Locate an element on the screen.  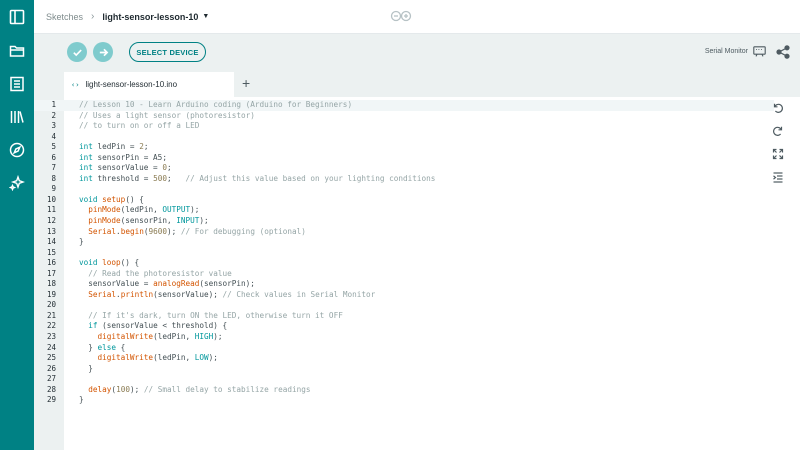
upload-button is located at coordinates (103, 52).